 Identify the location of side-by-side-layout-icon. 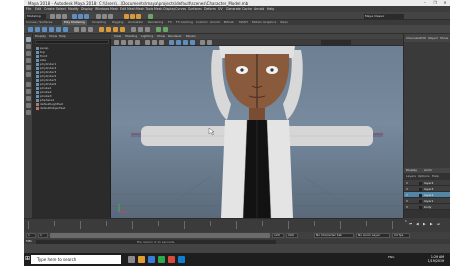
(28, 98).